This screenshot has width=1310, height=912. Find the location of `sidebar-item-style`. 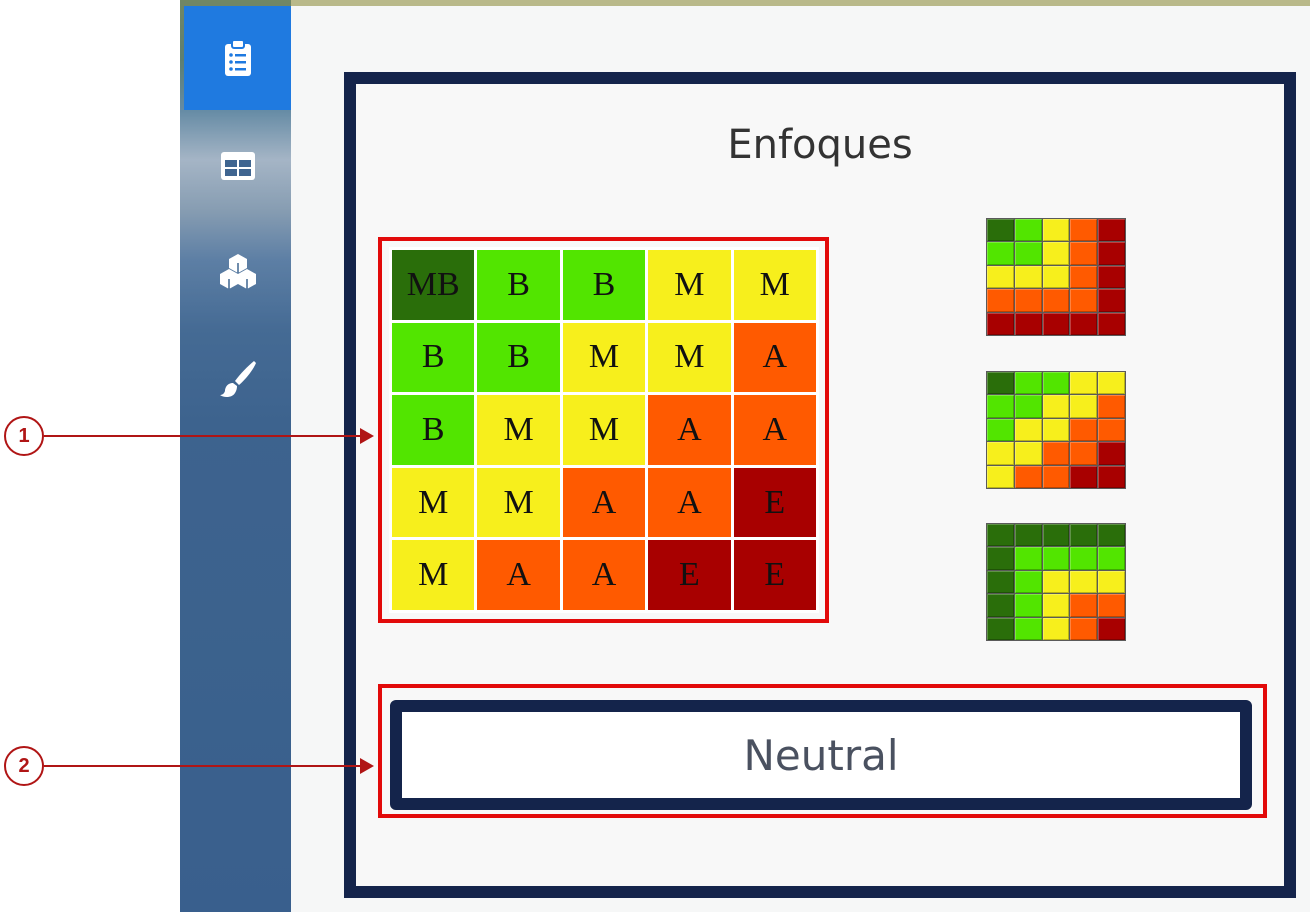

sidebar-item-style is located at coordinates (237, 378).